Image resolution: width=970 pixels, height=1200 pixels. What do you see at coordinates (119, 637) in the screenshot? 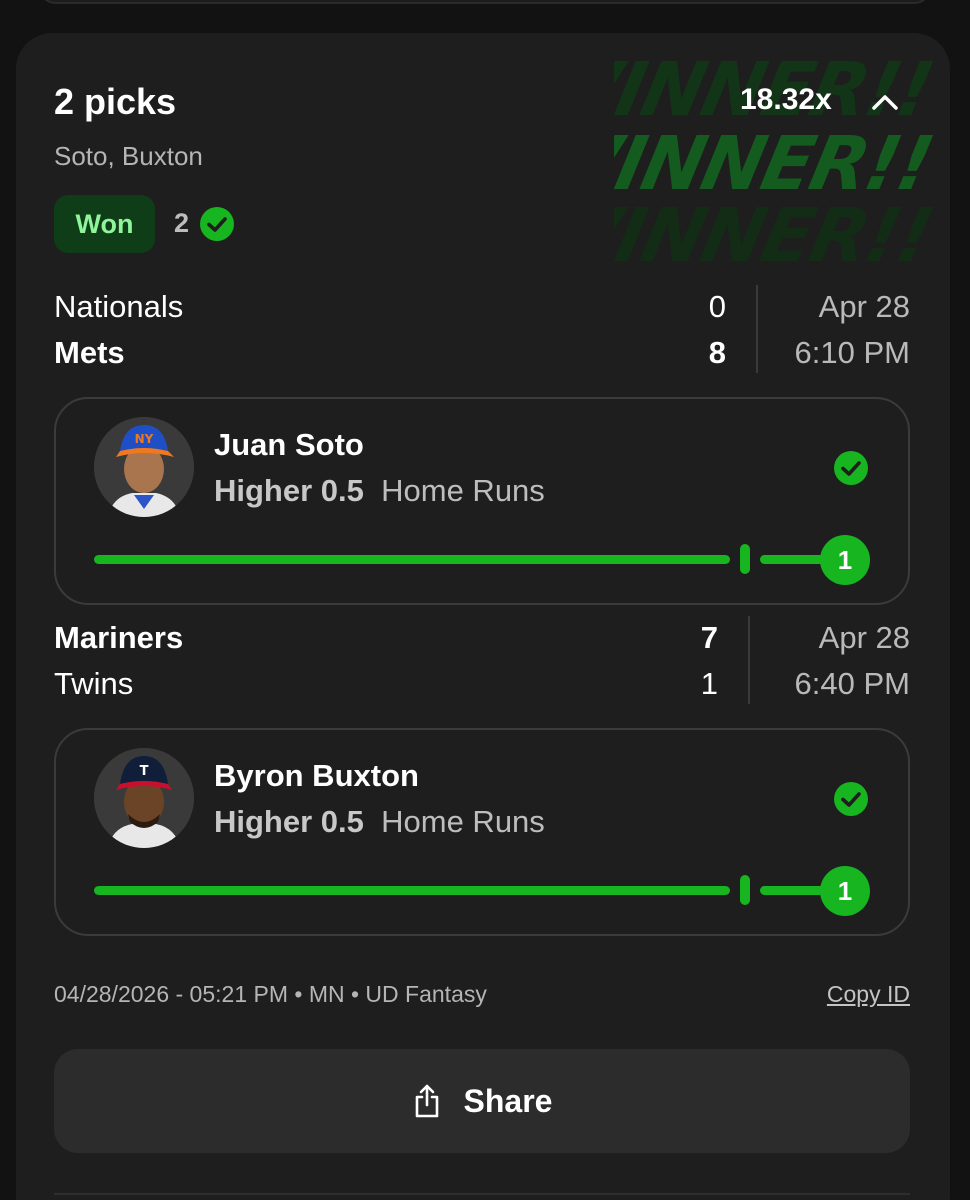
I see `team-name: Mariners` at bounding box center [119, 637].